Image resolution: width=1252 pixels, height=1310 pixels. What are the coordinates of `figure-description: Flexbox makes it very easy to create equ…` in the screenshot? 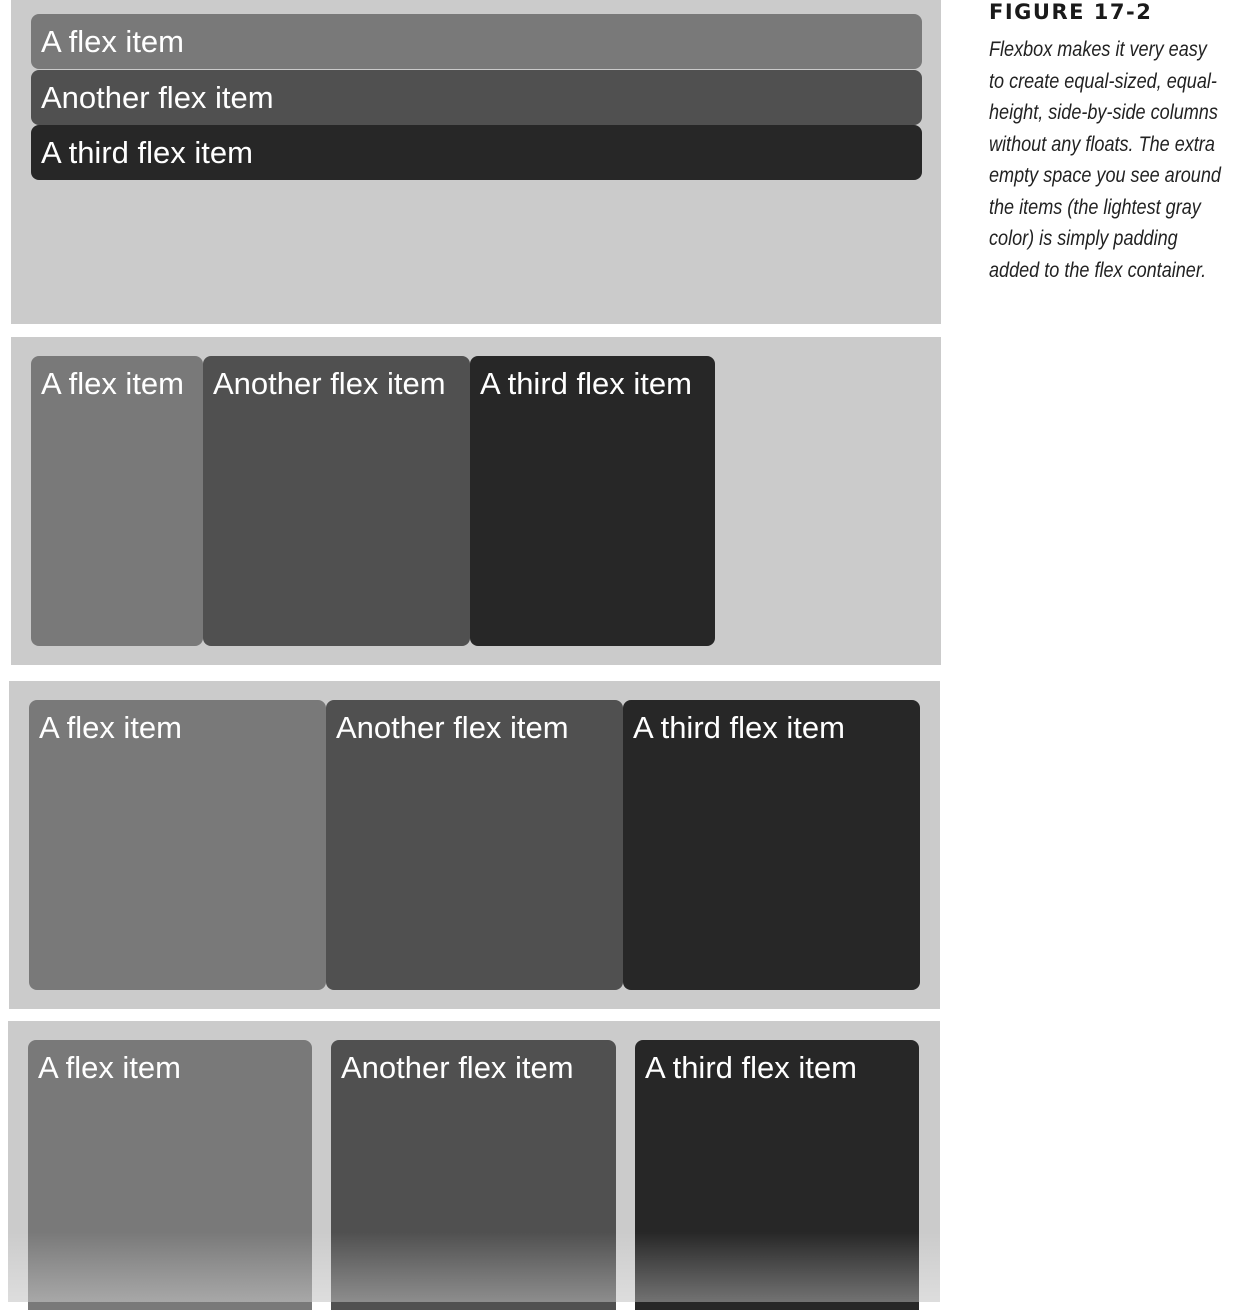 It's located at (1105, 160).